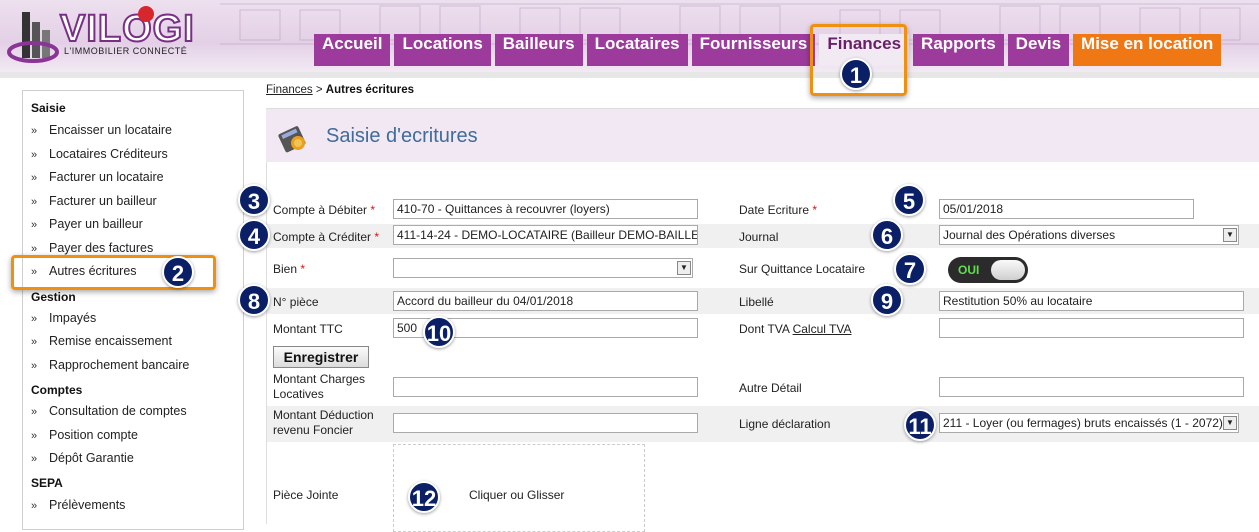 This screenshot has height=532, width=1259. I want to click on bien-label: Bien *, so click(289, 269).